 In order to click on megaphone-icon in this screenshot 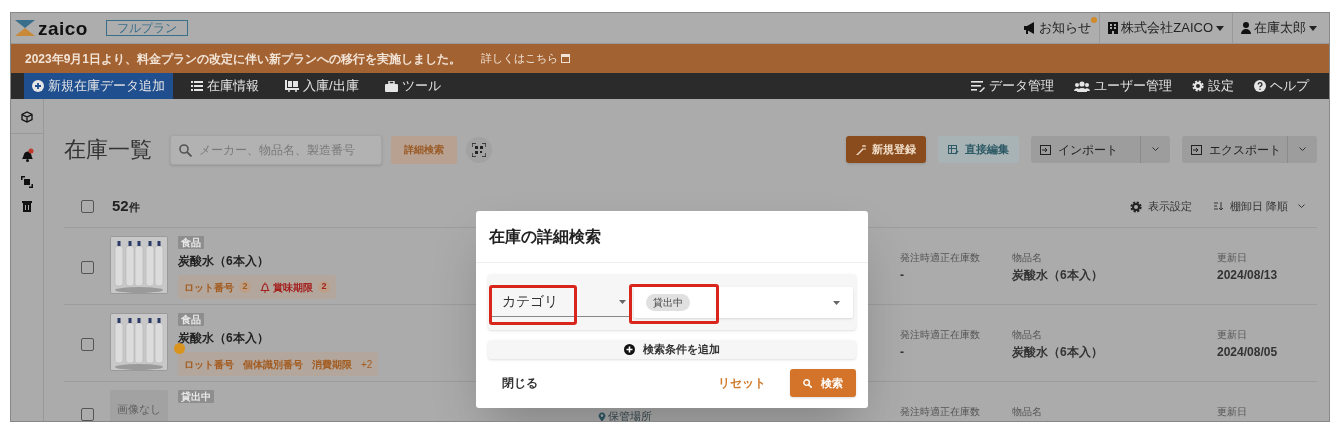, I will do `click(1030, 28)`.